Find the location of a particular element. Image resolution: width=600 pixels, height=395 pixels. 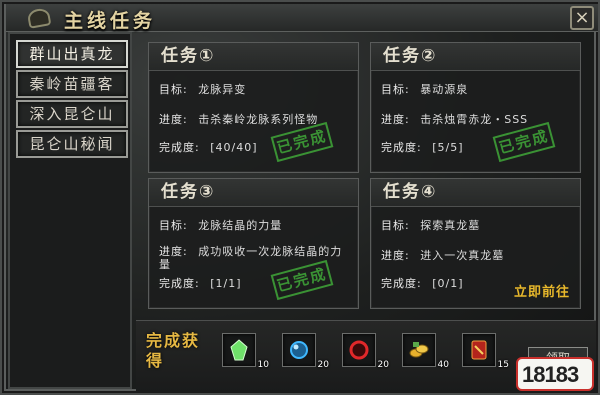

completion-value: [0/1] is located at coordinates (448, 283).